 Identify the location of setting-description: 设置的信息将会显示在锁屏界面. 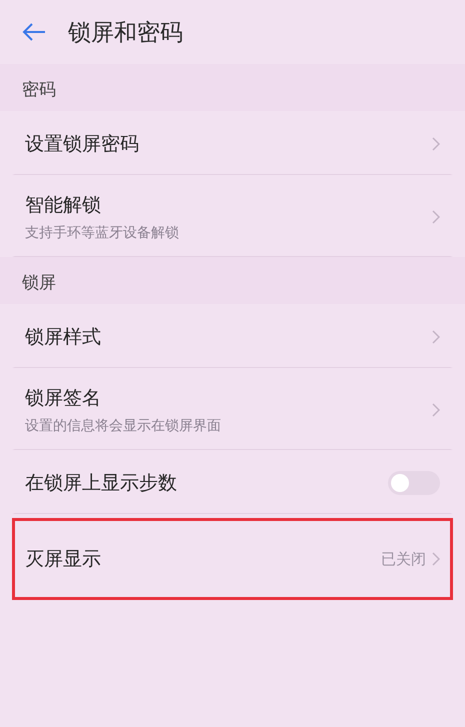
(123, 426).